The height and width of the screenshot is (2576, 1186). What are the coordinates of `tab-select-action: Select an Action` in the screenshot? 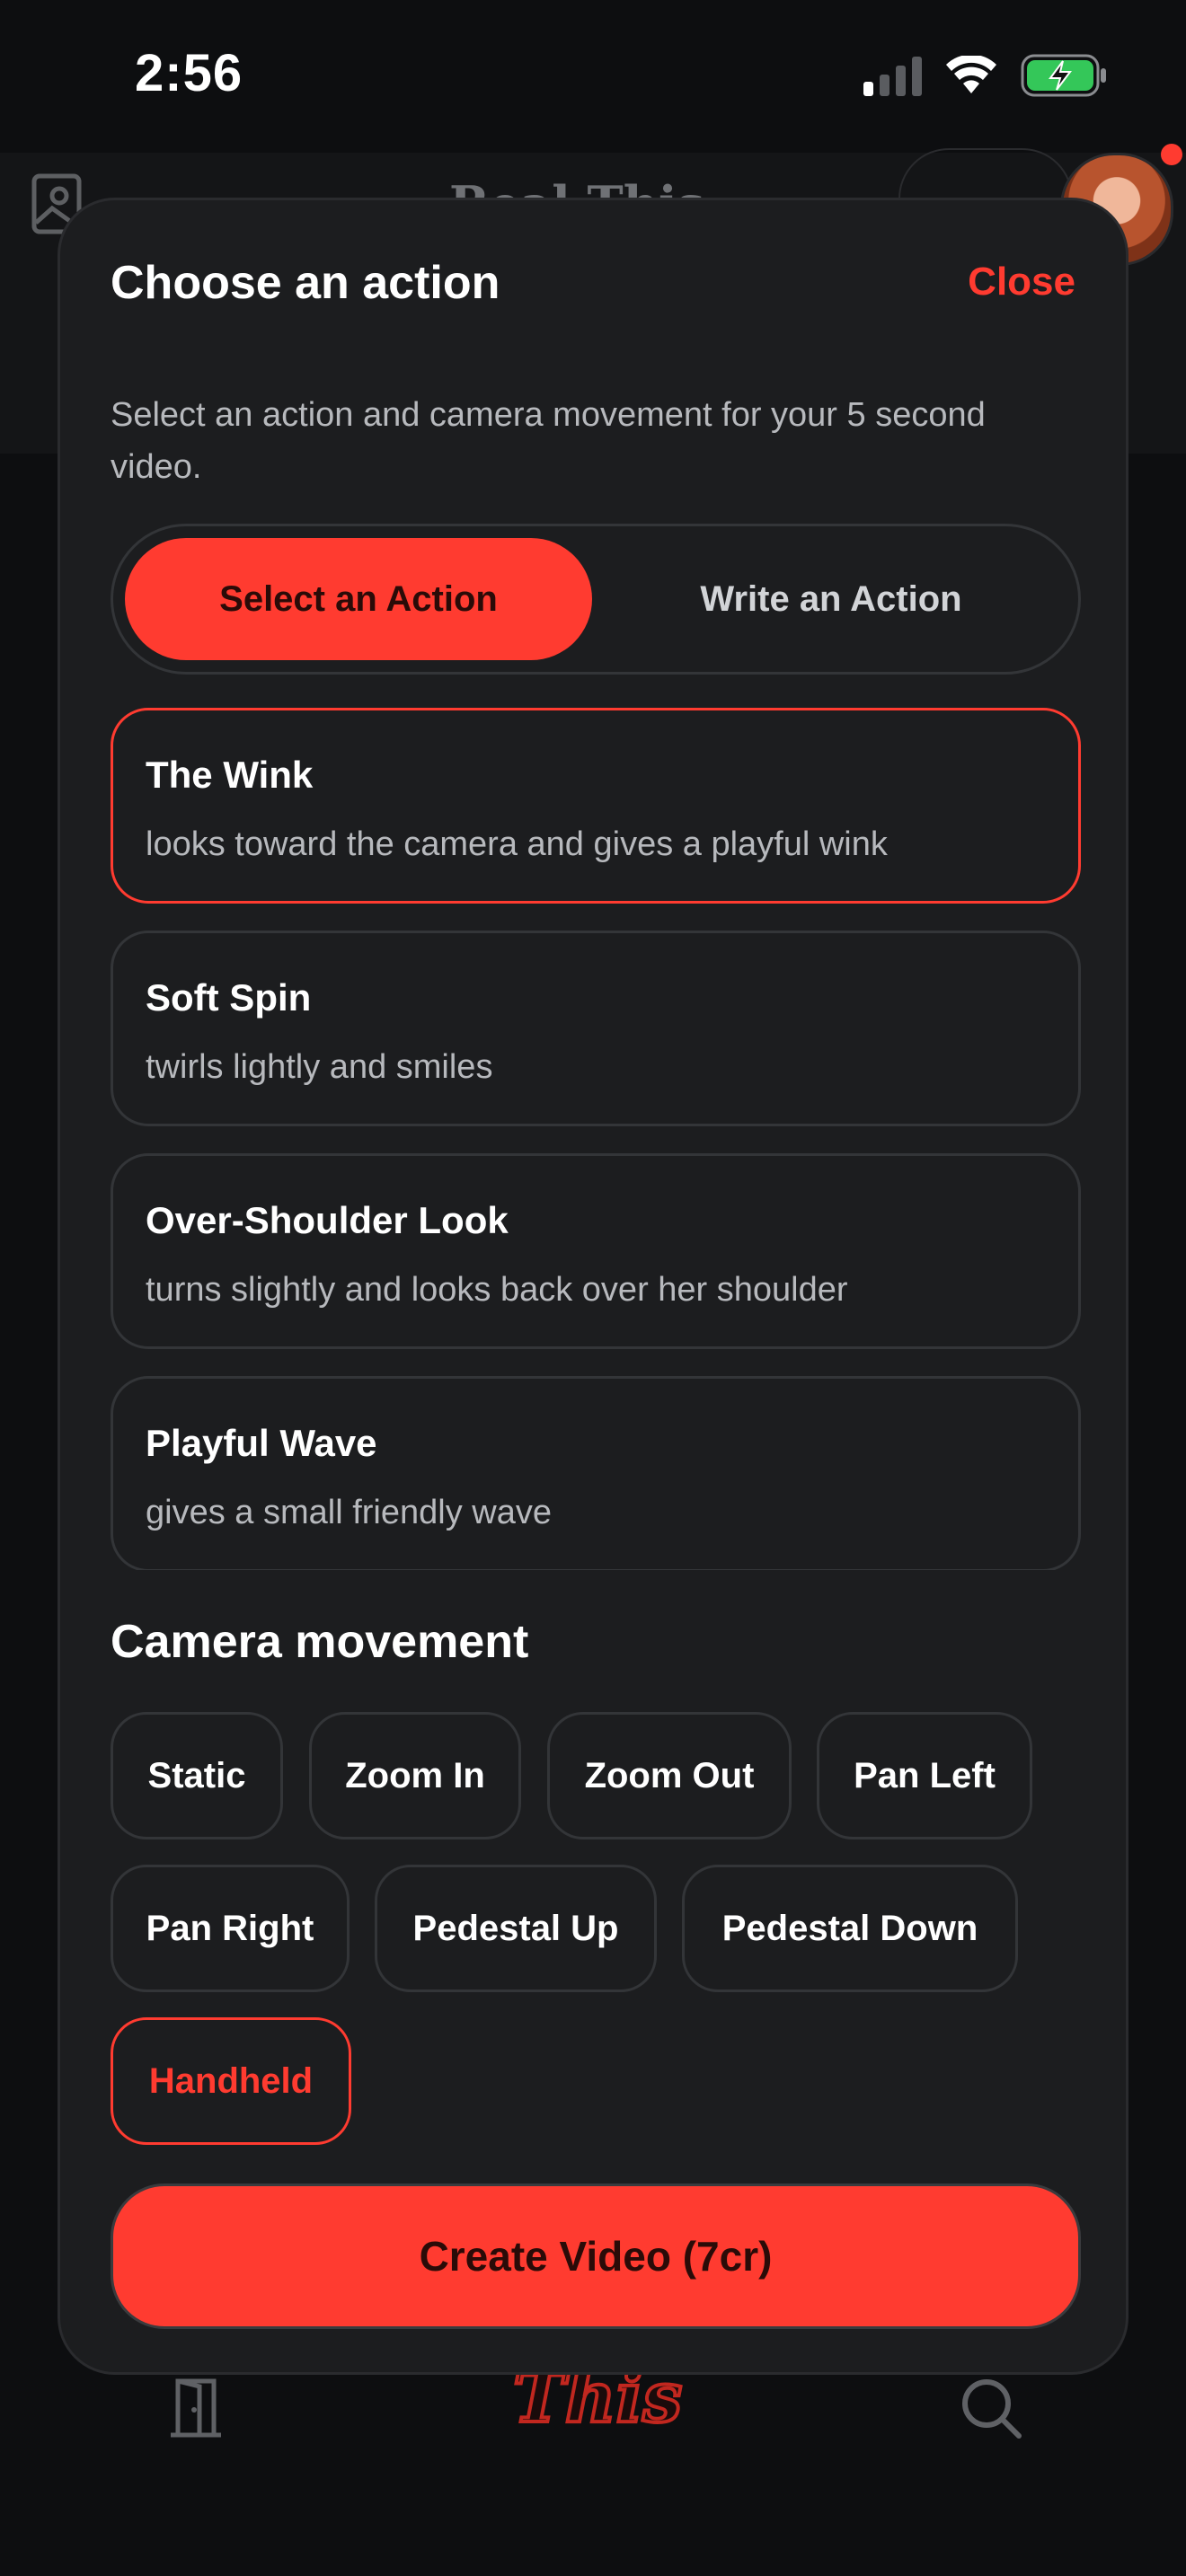 It's located at (358, 599).